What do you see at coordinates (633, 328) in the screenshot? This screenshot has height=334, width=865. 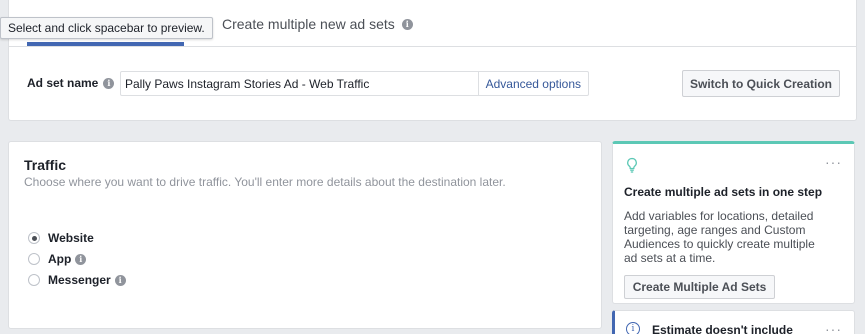 I see `info-circle-icon: i` at bounding box center [633, 328].